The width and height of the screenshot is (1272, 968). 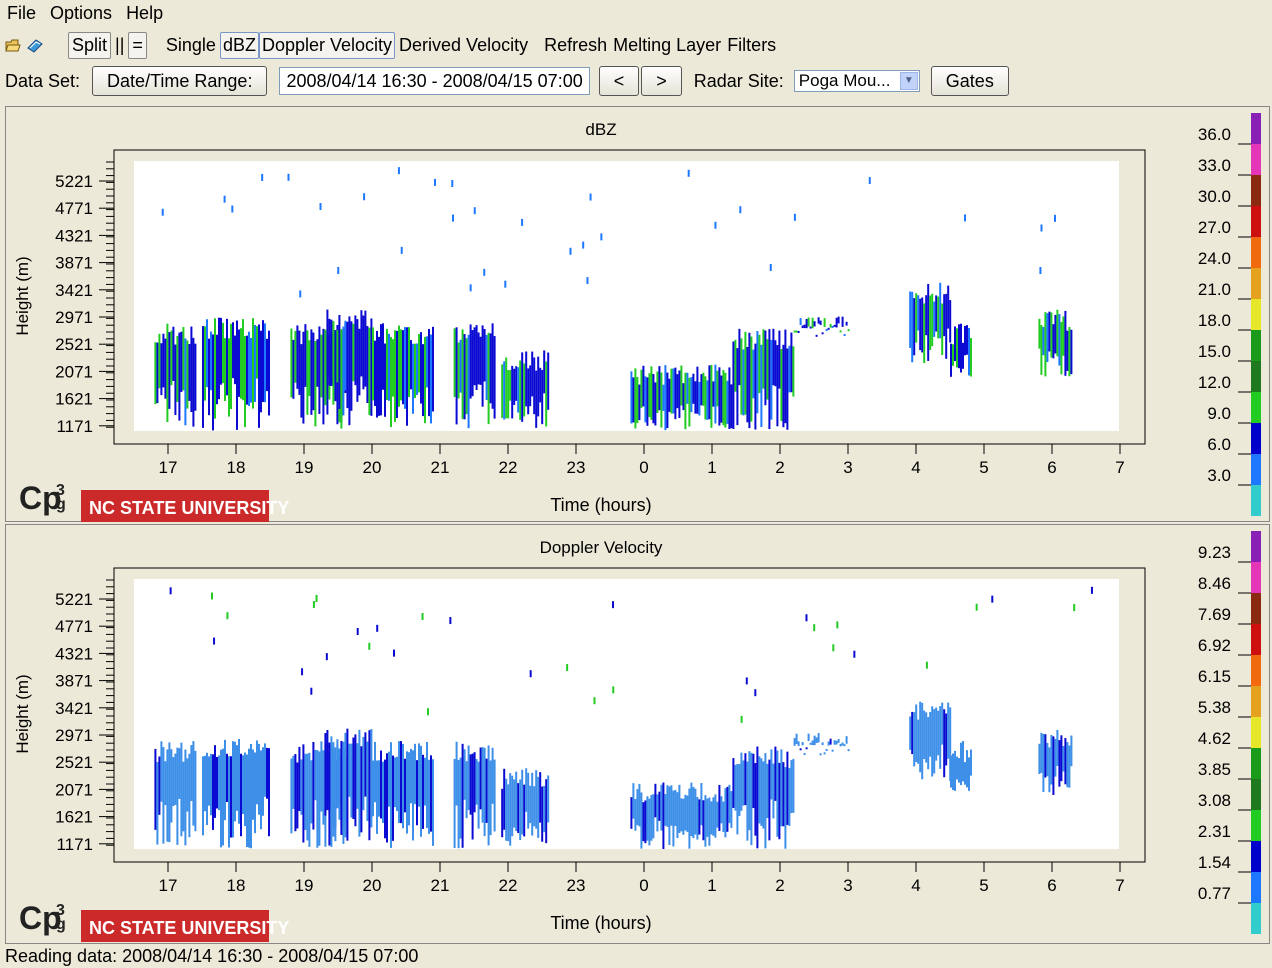 I want to click on menu-help: Help, so click(x=144, y=13).